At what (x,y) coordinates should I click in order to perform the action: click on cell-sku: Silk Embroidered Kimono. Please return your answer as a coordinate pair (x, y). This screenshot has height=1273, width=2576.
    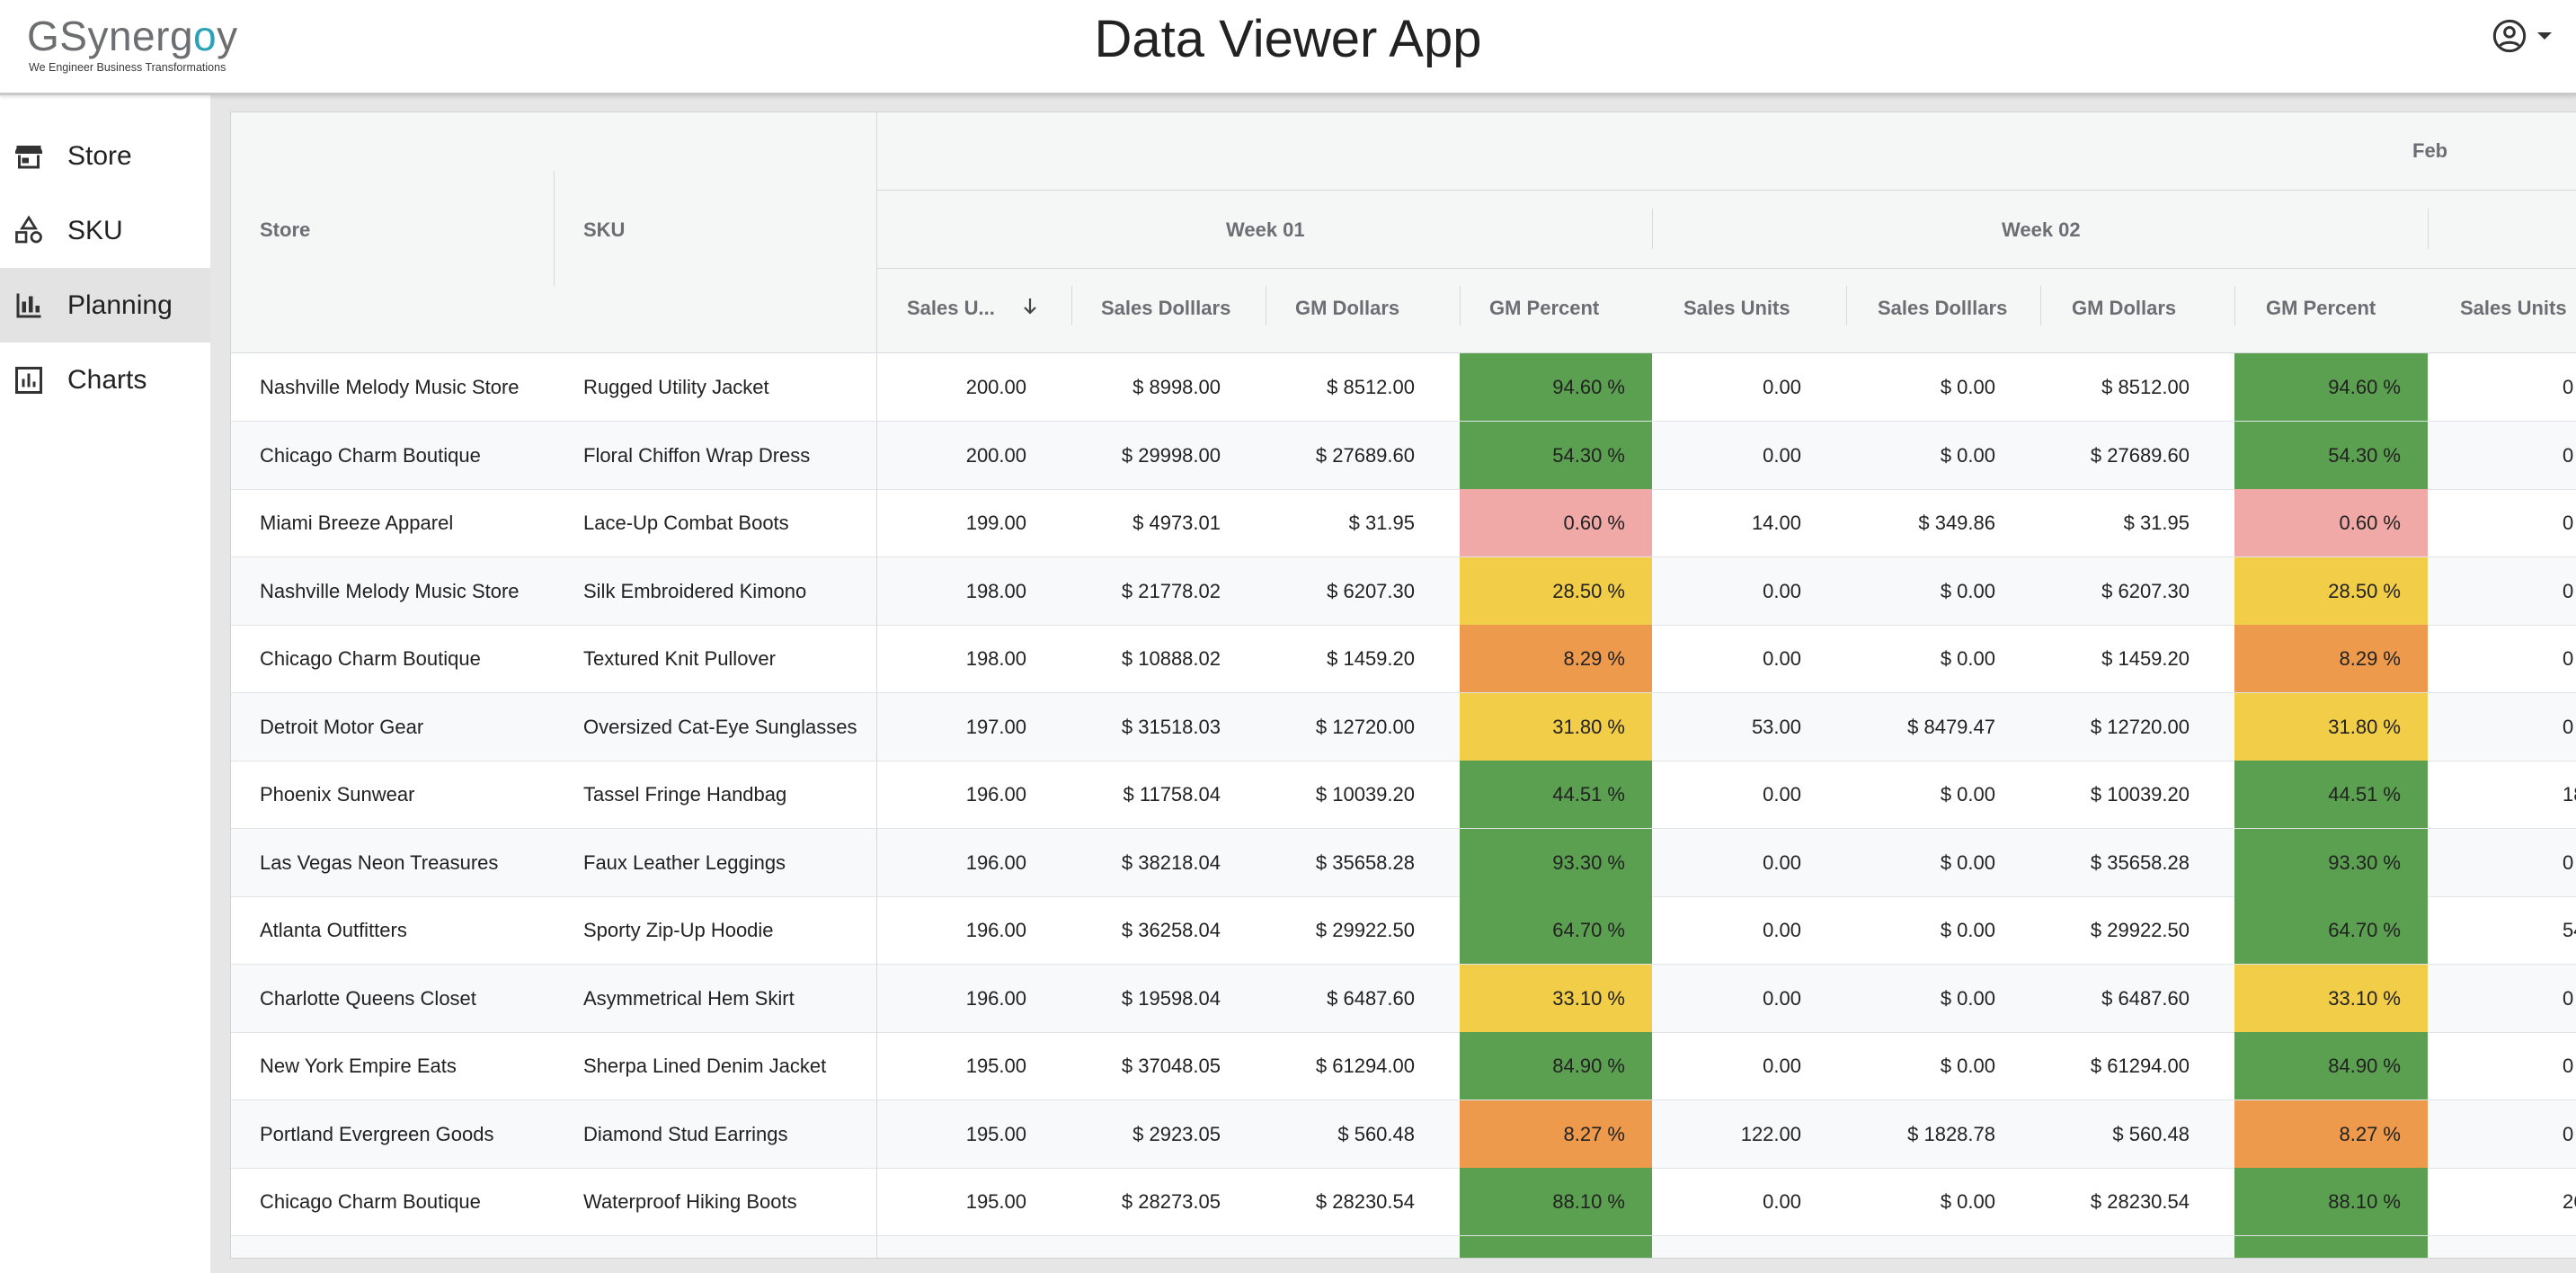
    Looking at the image, I should click on (727, 591).